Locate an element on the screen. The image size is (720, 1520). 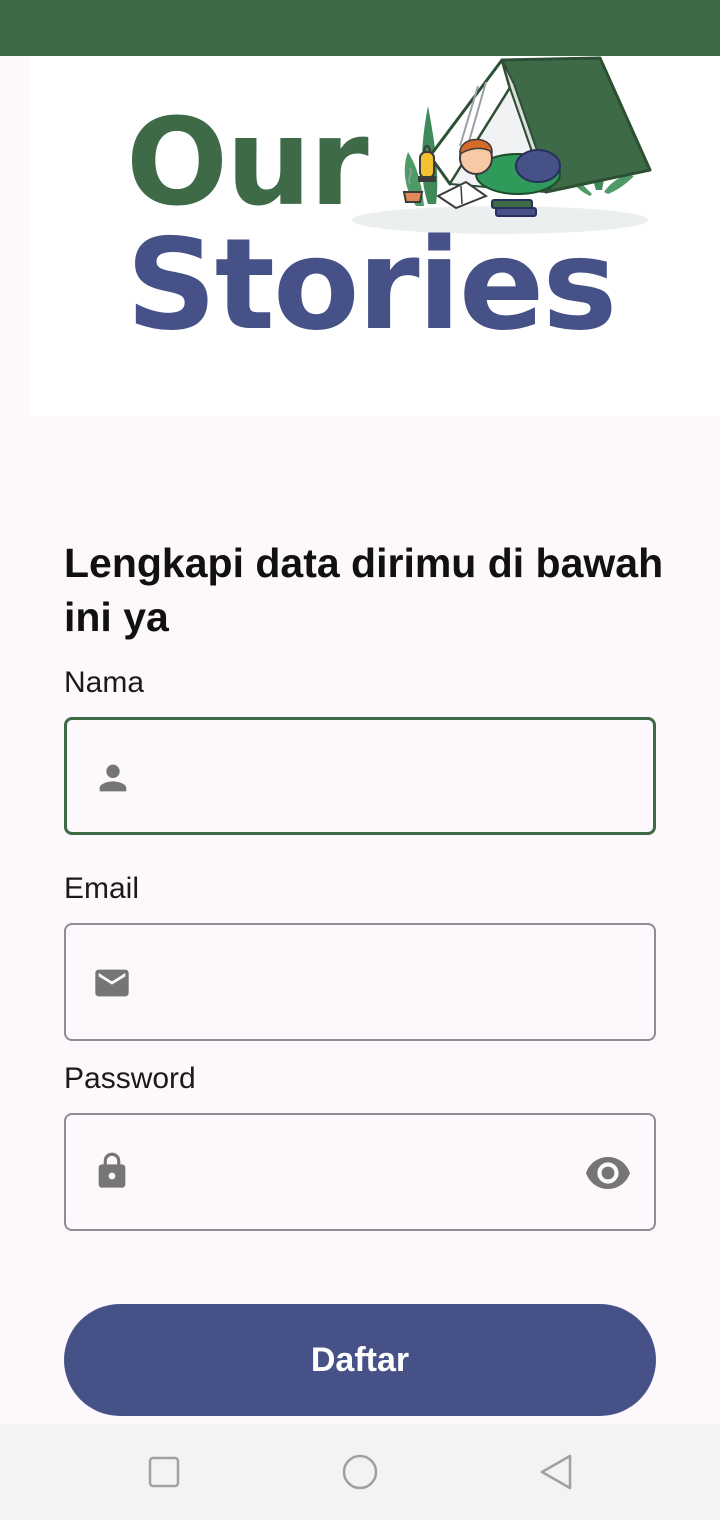
email-label: Email is located at coordinates (102, 888).